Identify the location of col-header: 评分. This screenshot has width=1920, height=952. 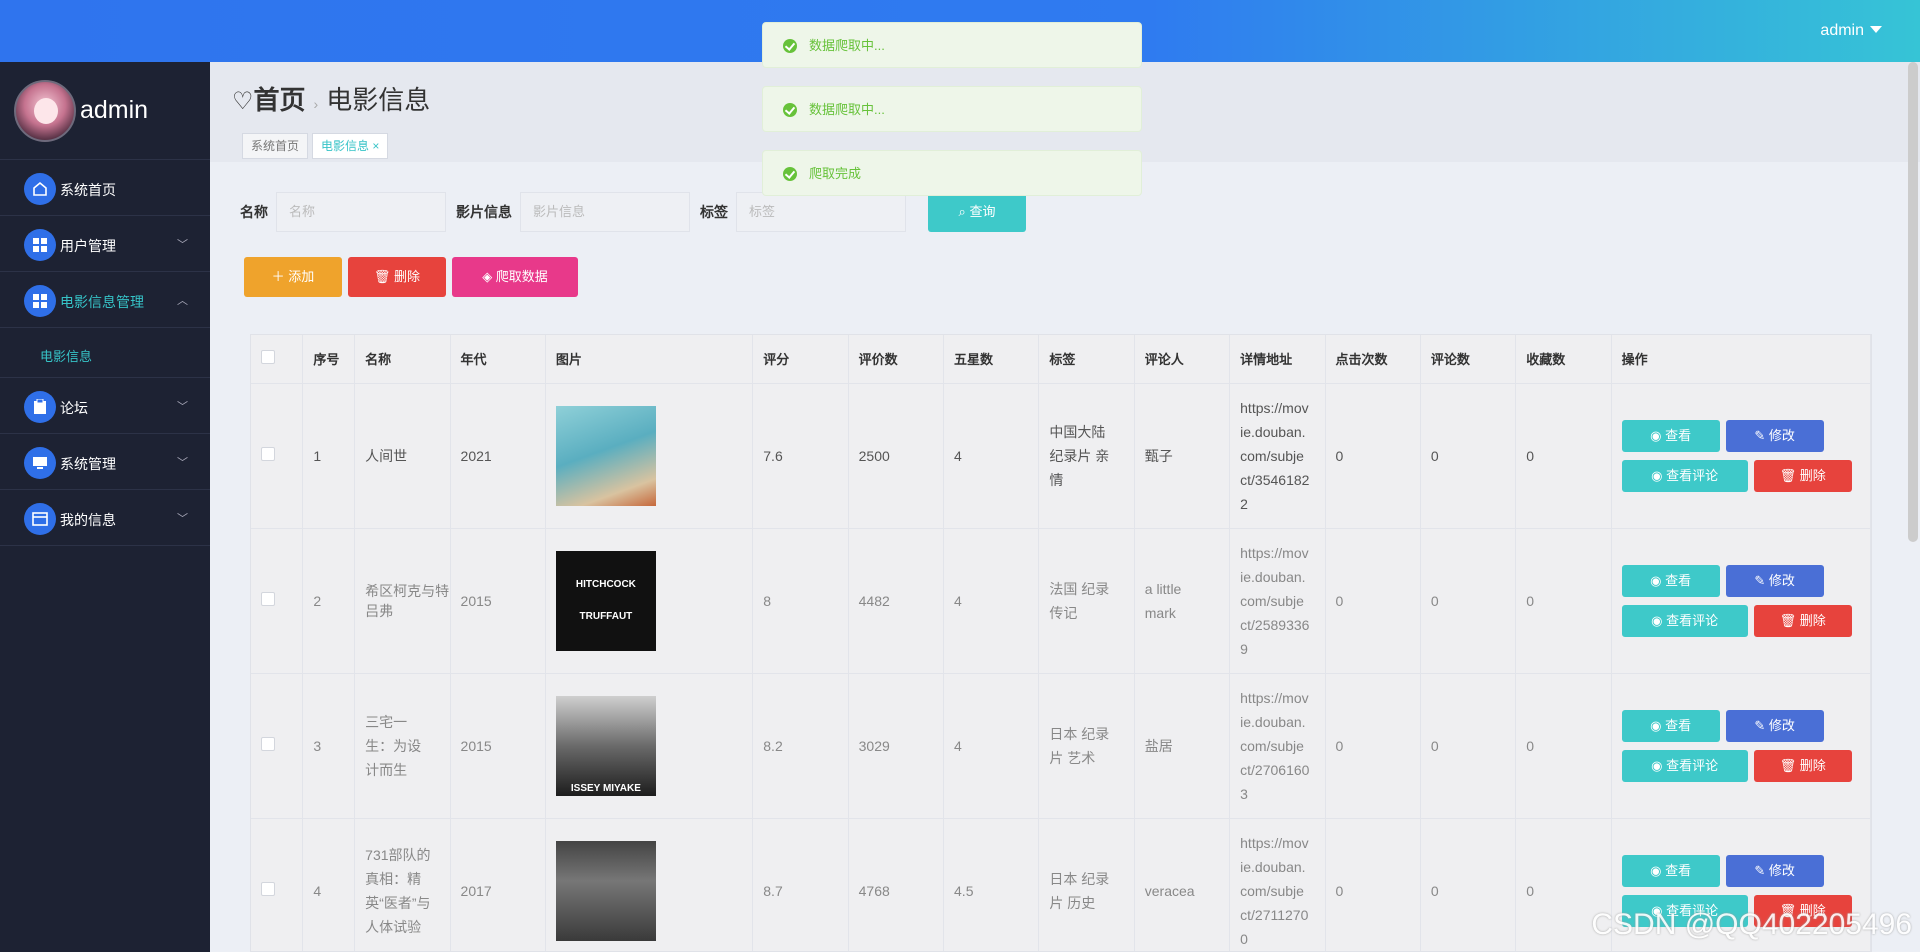
(800, 359).